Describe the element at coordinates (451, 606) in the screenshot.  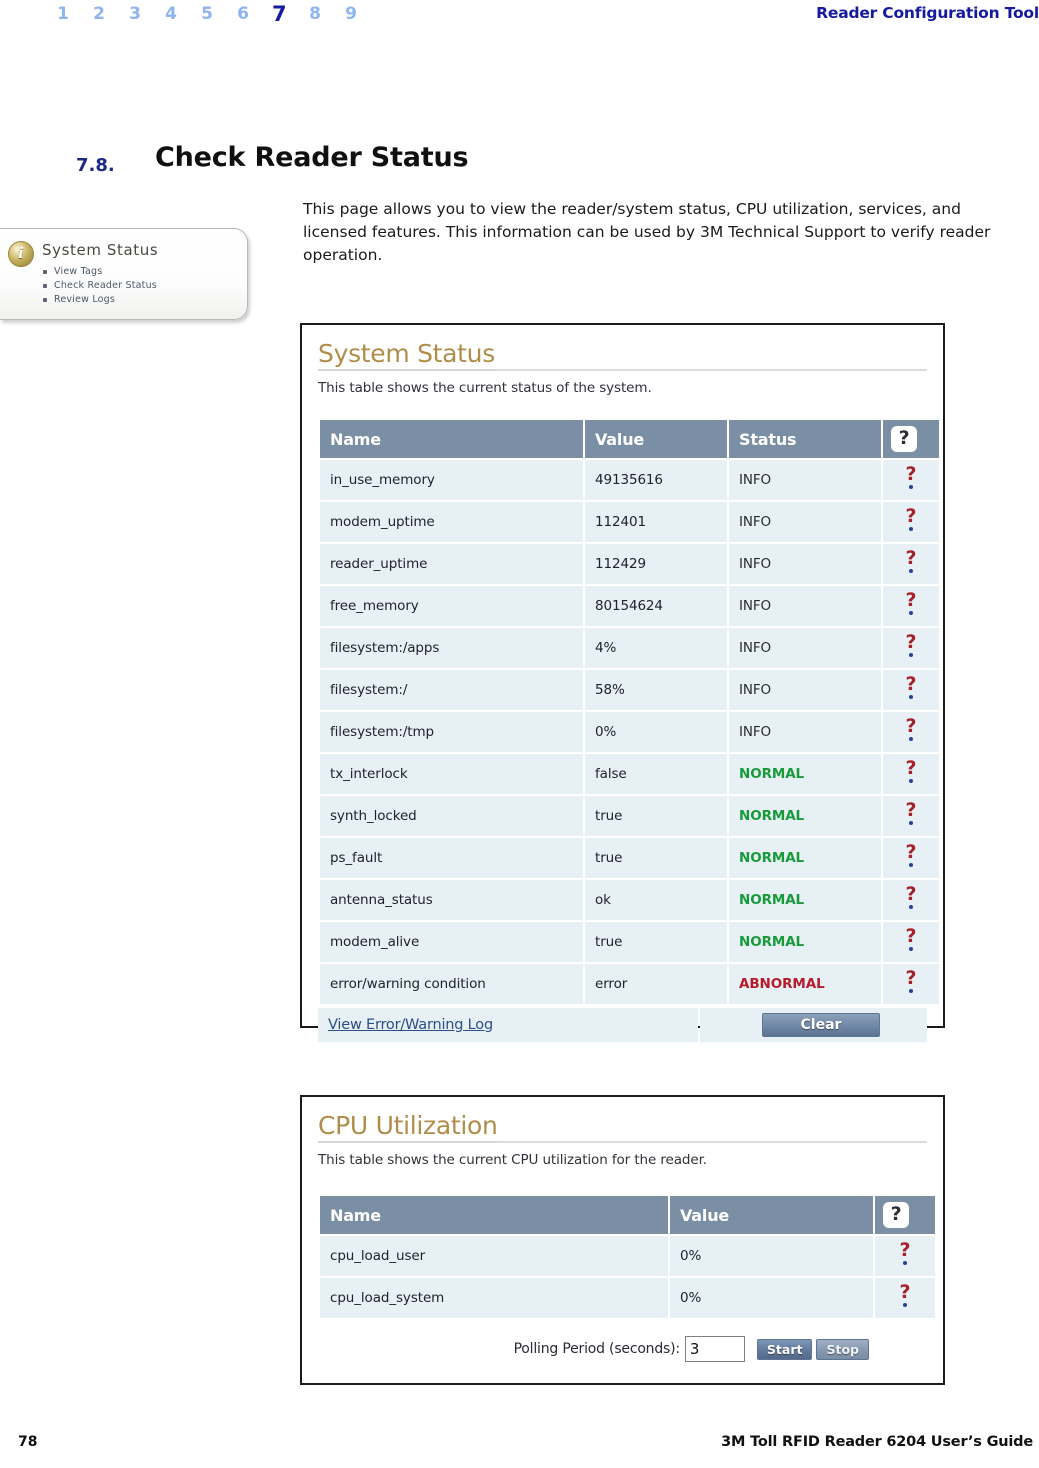
I see `cell-name: free_memory` at that location.